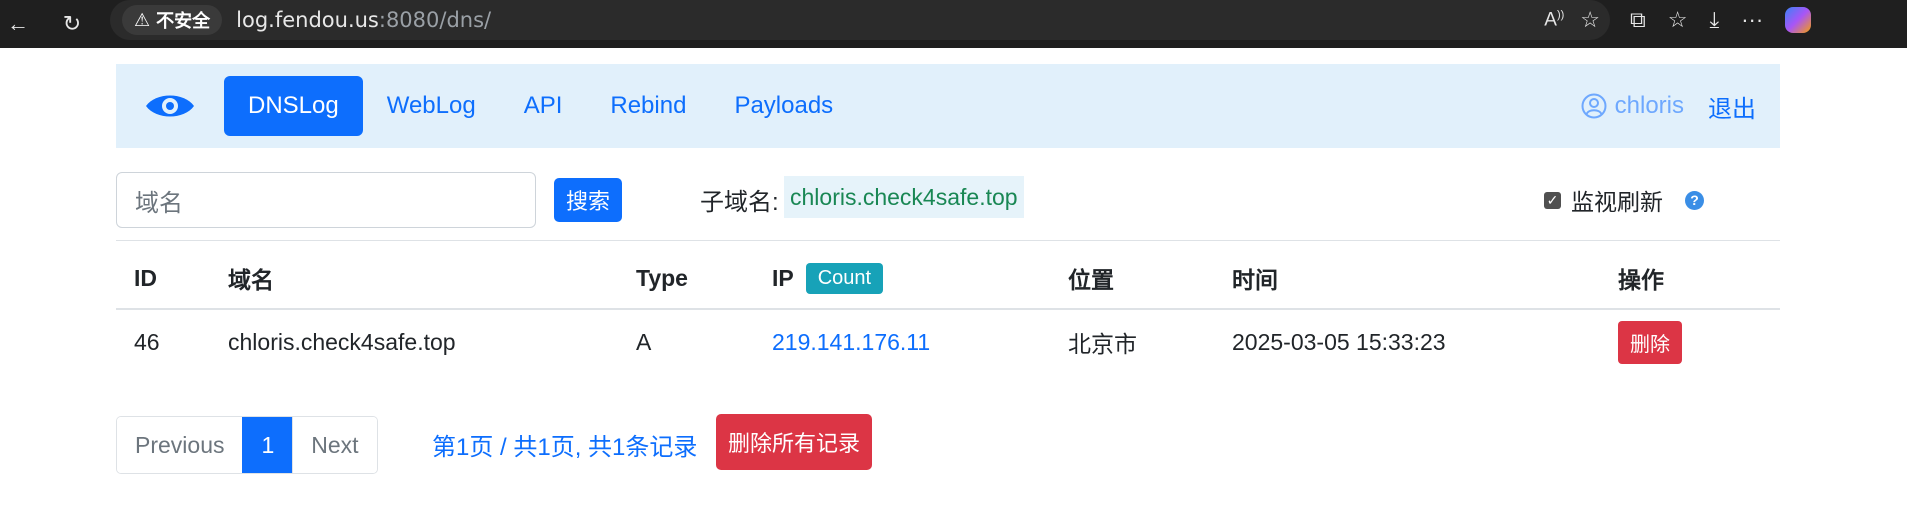 This screenshot has height=509, width=1907. Describe the element at coordinates (1732, 106) in the screenshot. I see `logout-link: 退出` at that location.